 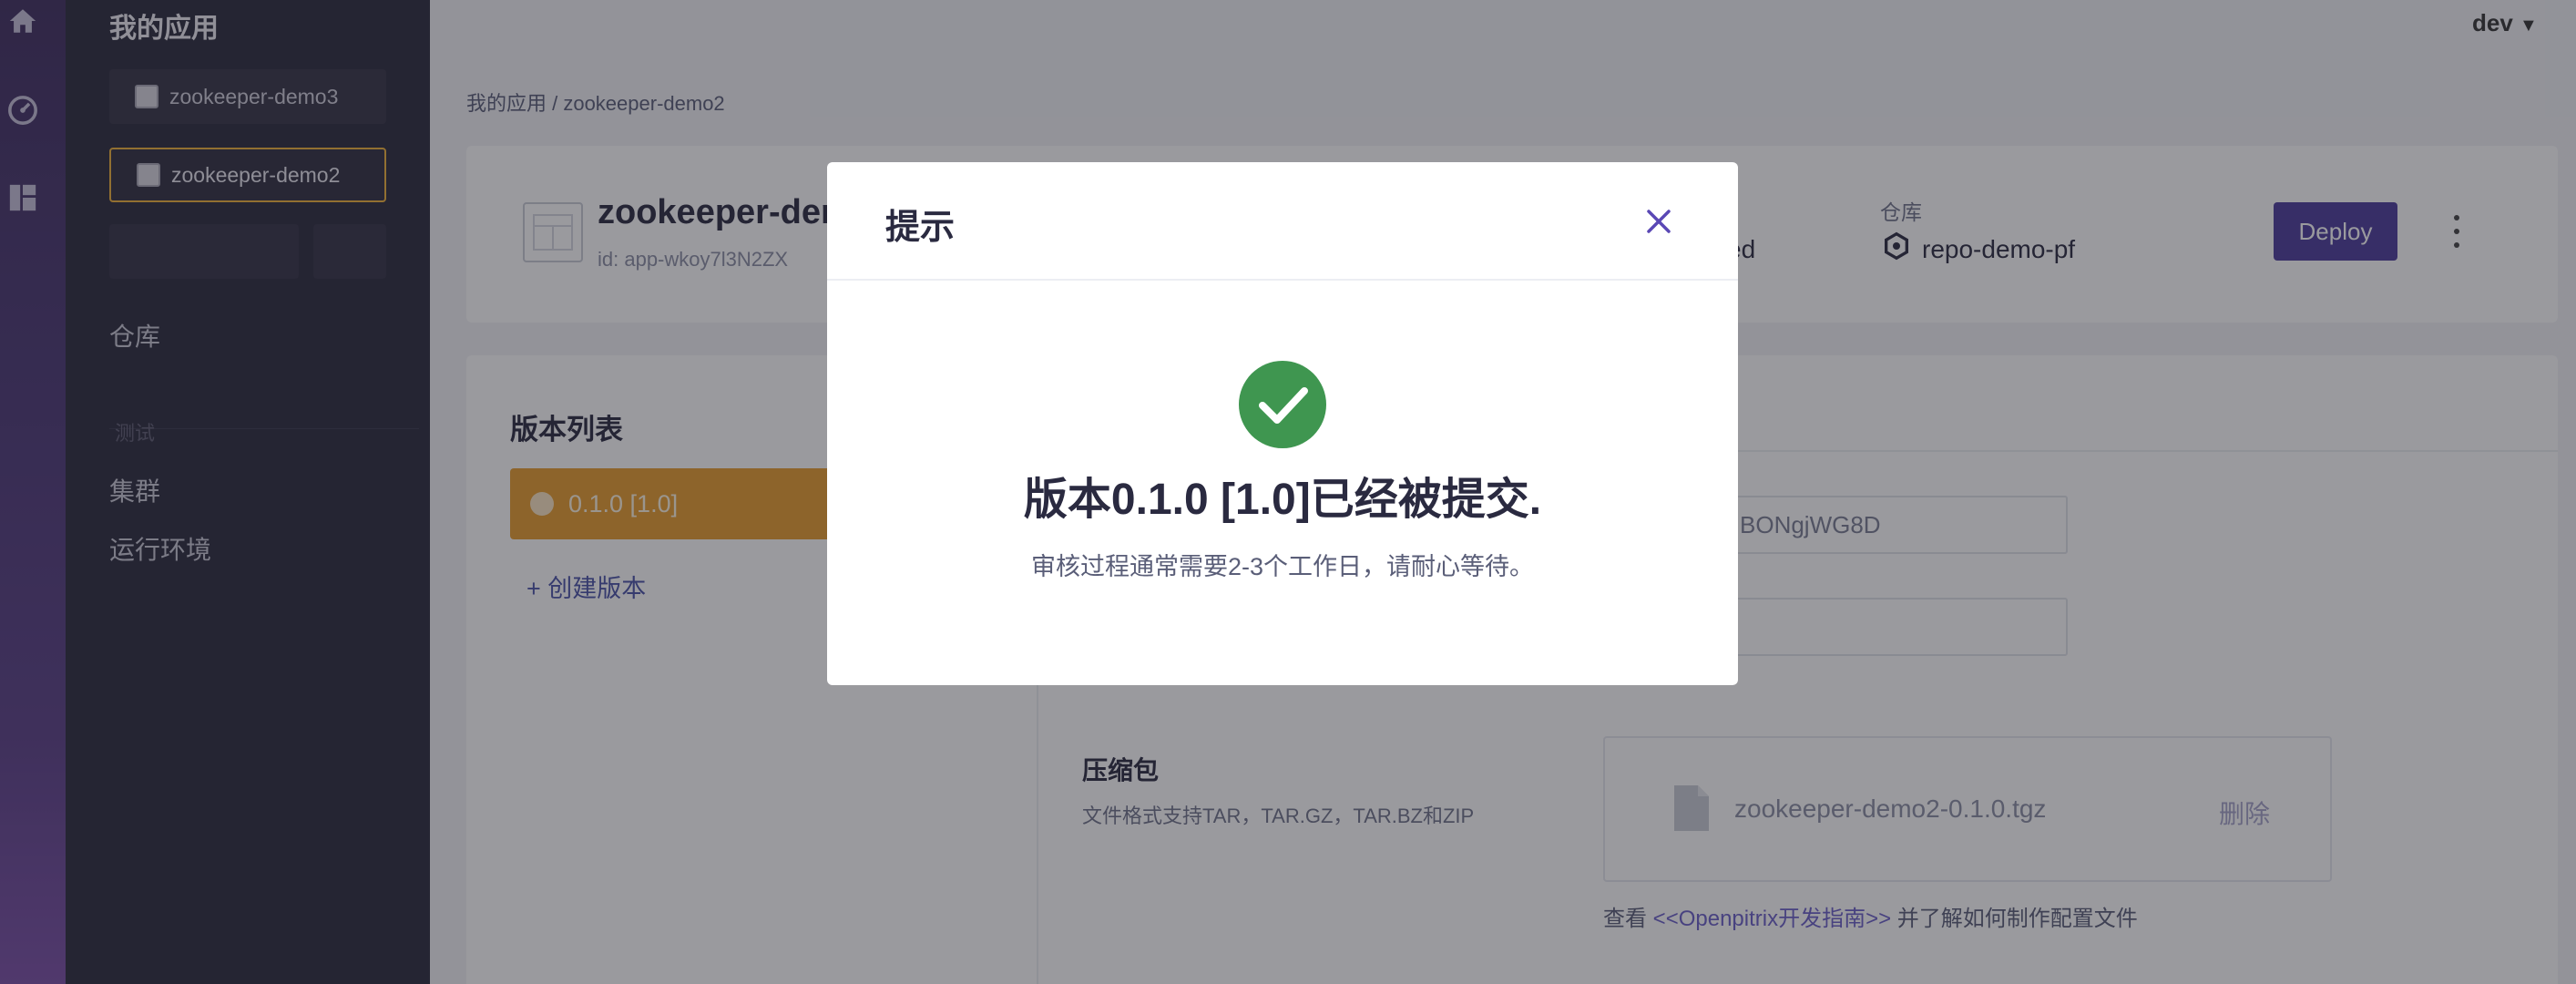 I want to click on dialog-message: 版本0.1.0 [1.0]已经被提交., so click(x=1282, y=500).